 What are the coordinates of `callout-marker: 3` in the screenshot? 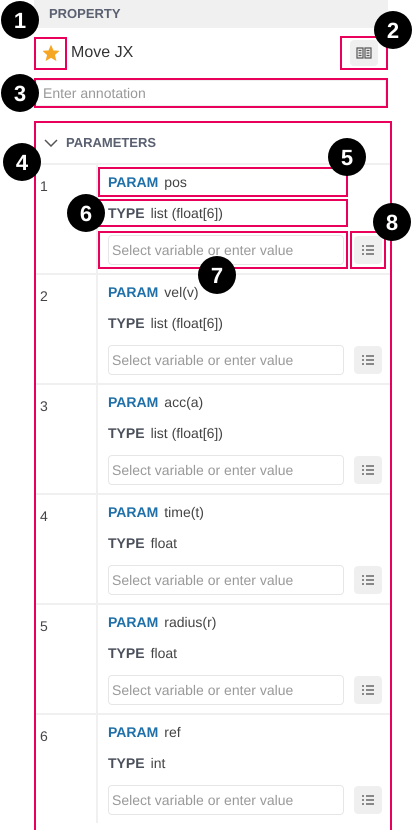 It's located at (20, 93).